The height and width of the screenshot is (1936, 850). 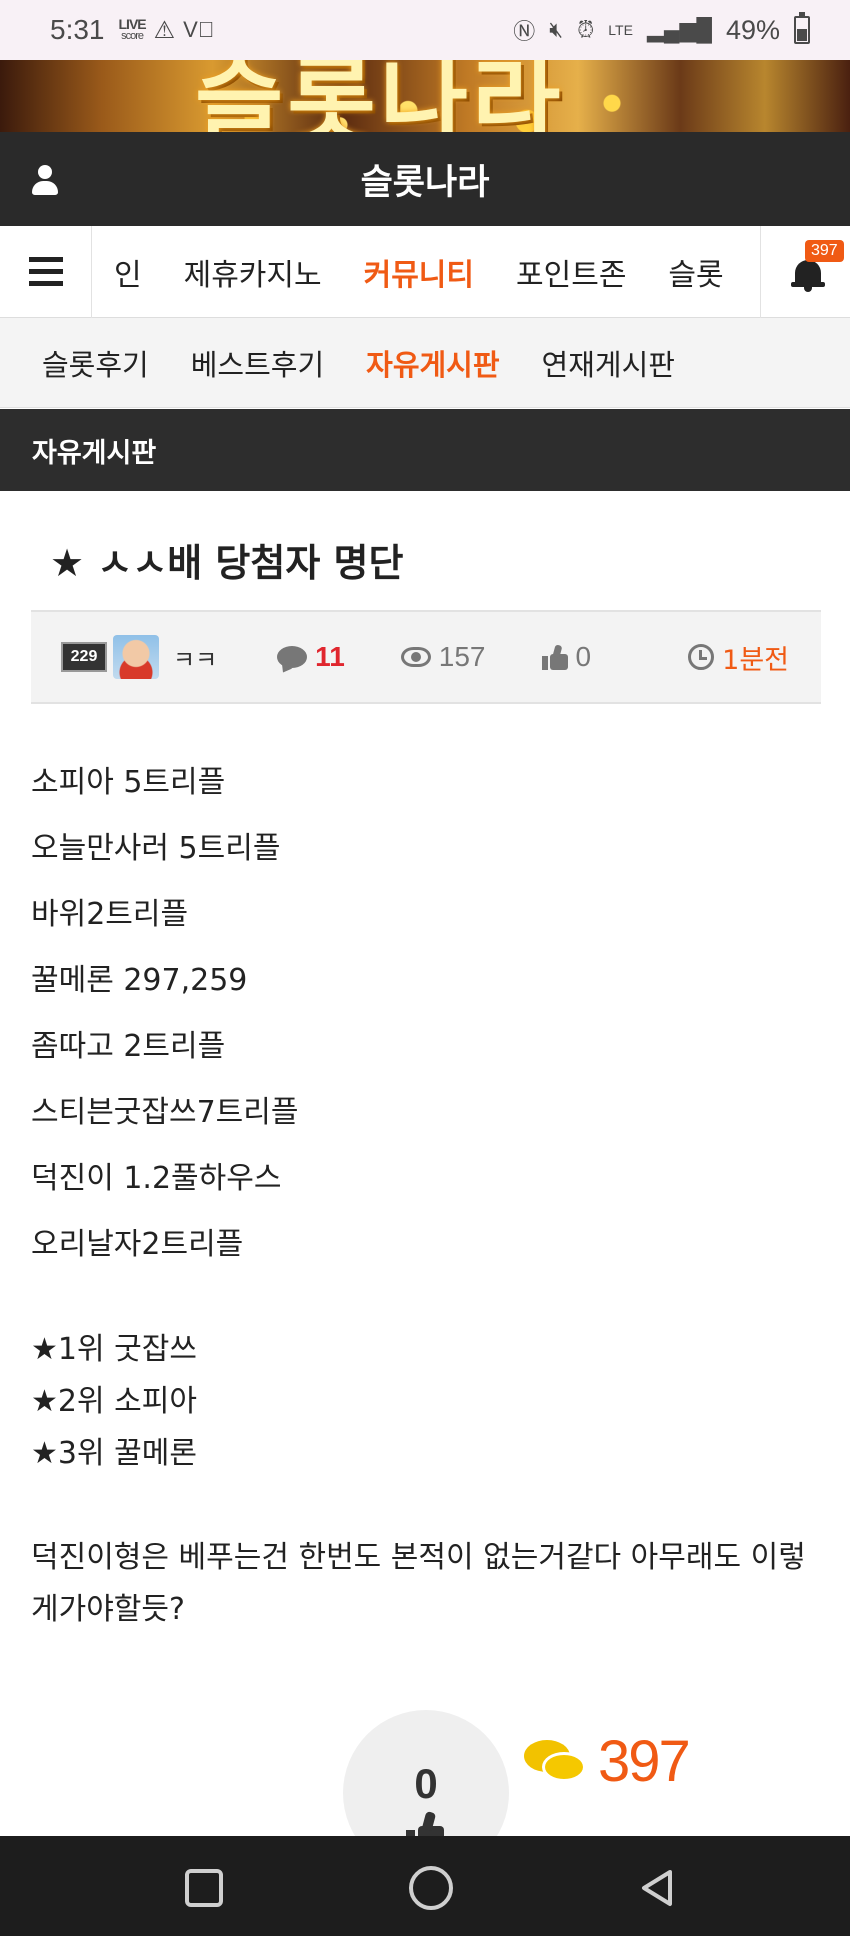 What do you see at coordinates (45, 181) in the screenshot?
I see `user-icon` at bounding box center [45, 181].